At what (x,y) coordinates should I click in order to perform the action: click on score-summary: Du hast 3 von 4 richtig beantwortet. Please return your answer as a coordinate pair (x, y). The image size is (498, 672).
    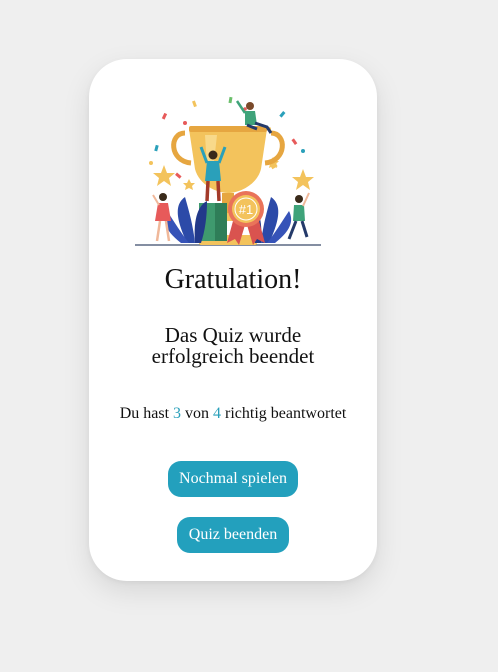
    Looking at the image, I should click on (233, 414).